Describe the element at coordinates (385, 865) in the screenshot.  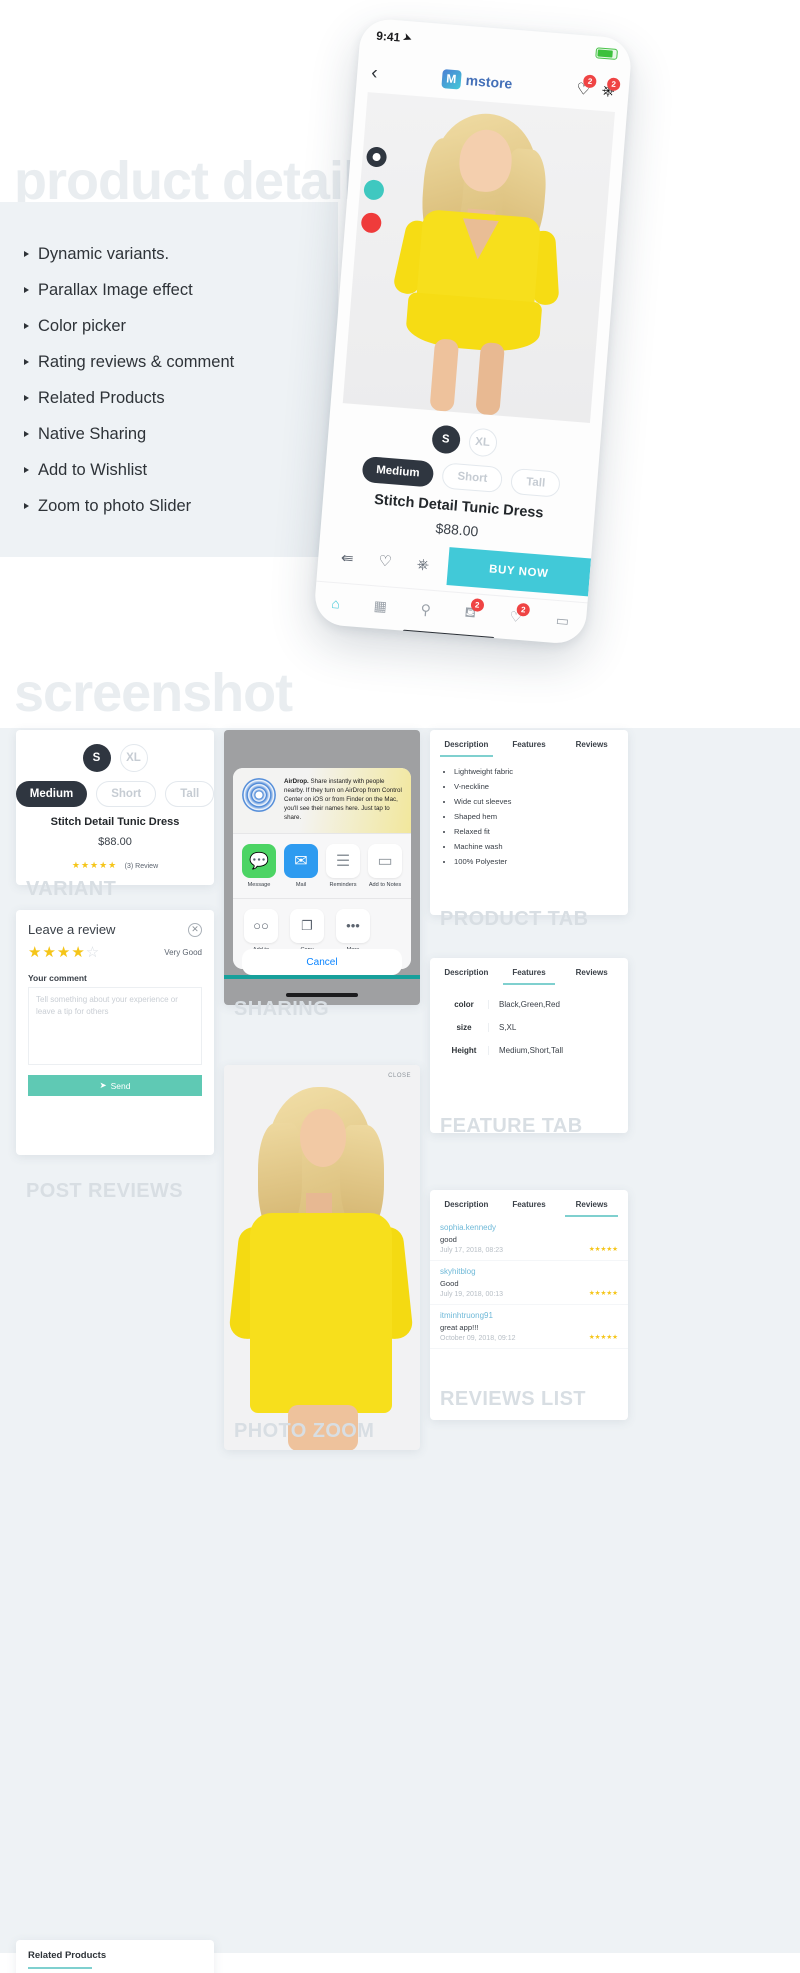
I see `share-app-add-to-notes: ▭ Add to Notes` at that location.